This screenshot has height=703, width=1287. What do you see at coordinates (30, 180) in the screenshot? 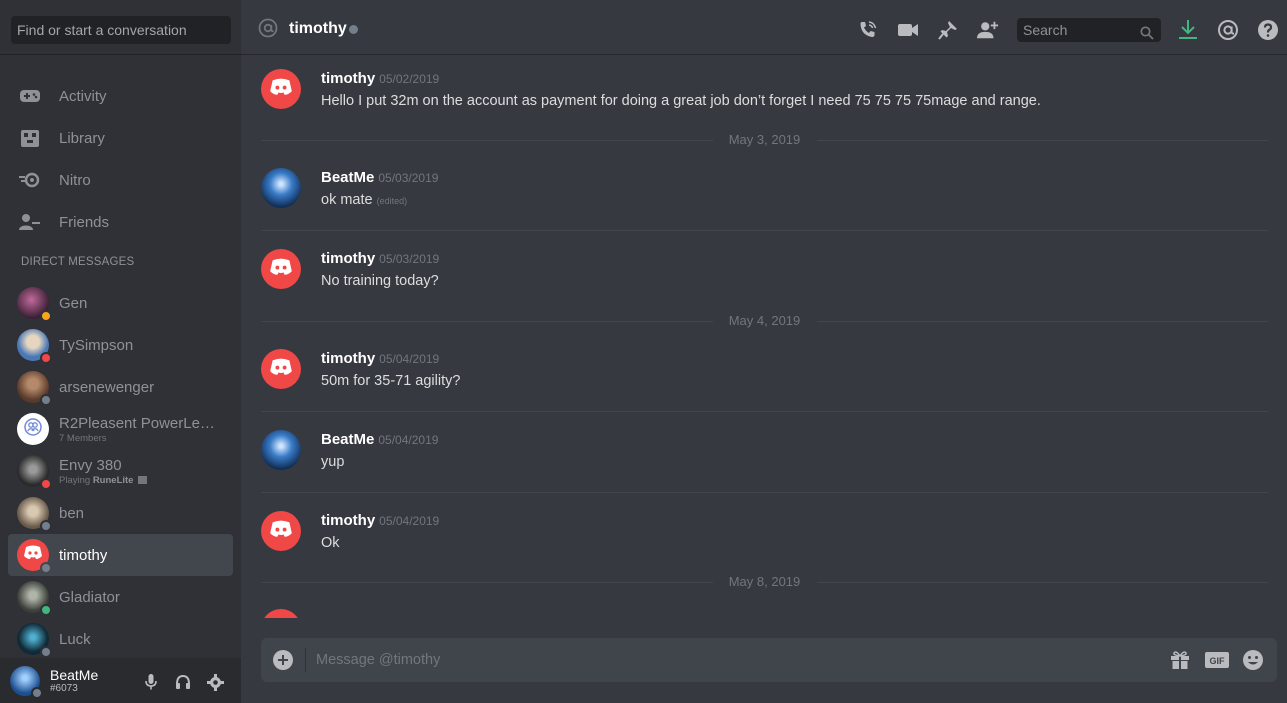
I see `nitro-icon` at bounding box center [30, 180].